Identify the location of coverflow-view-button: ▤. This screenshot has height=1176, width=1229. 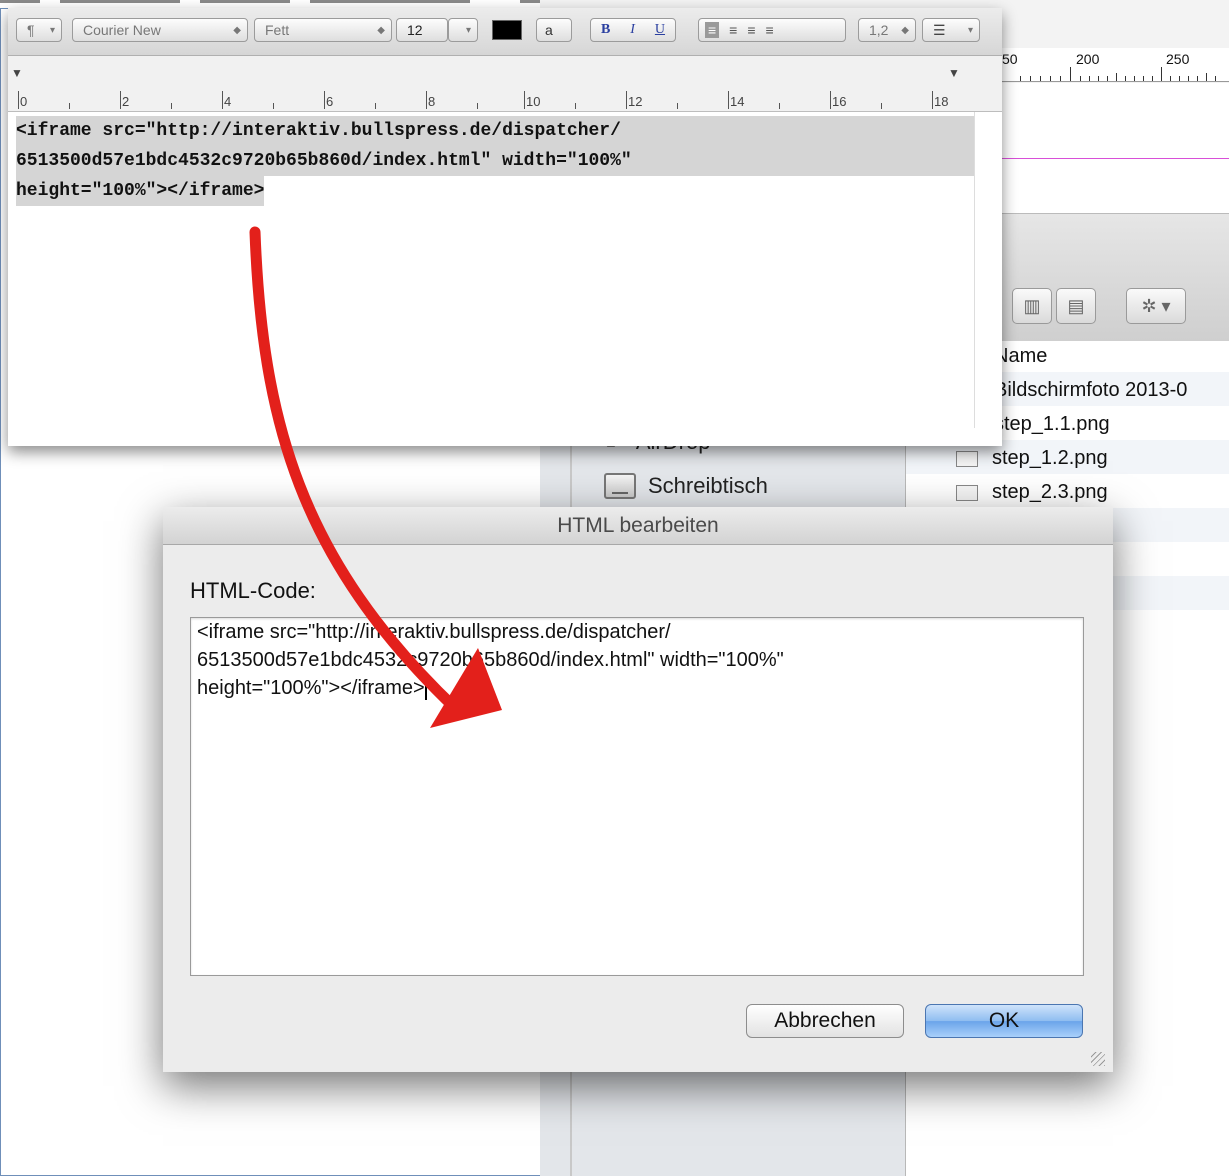
(1076, 306).